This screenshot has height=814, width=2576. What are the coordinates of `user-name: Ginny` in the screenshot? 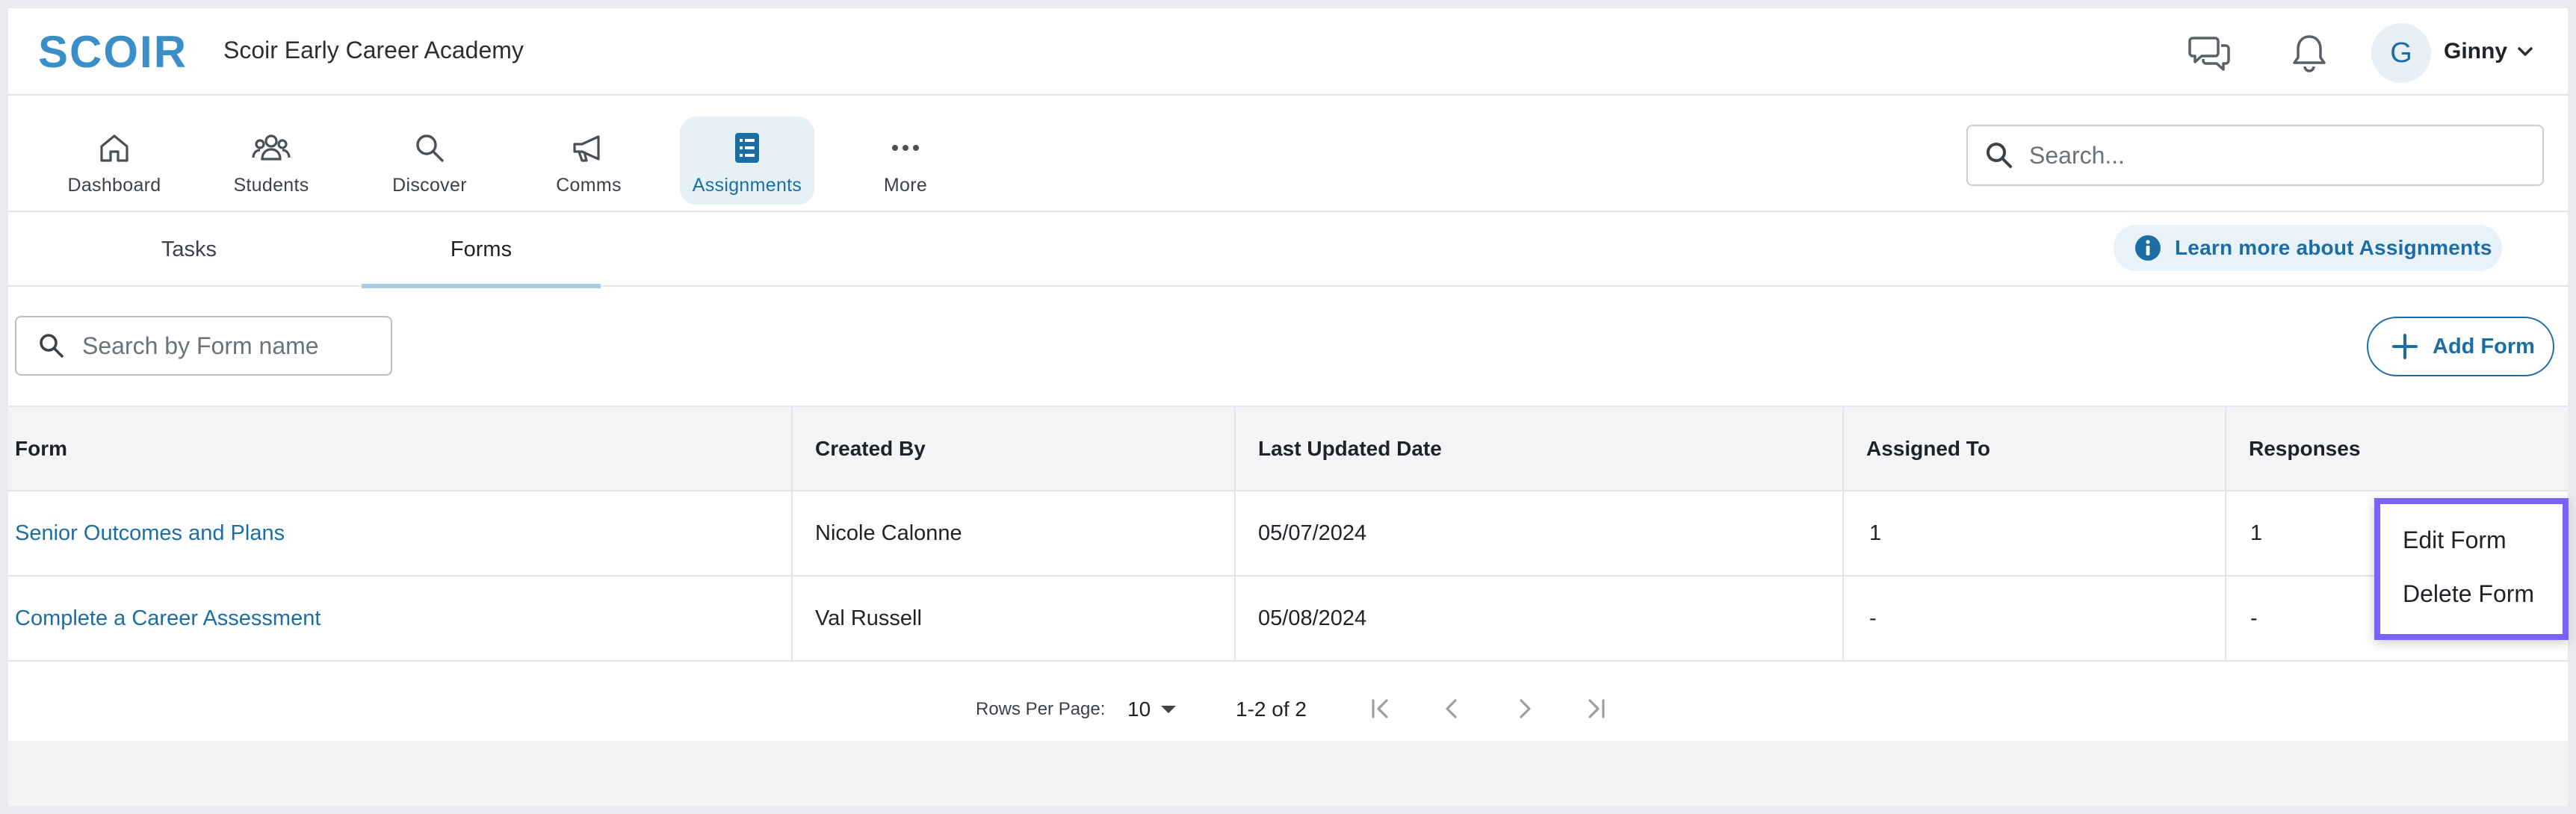 It's located at (2475, 51).